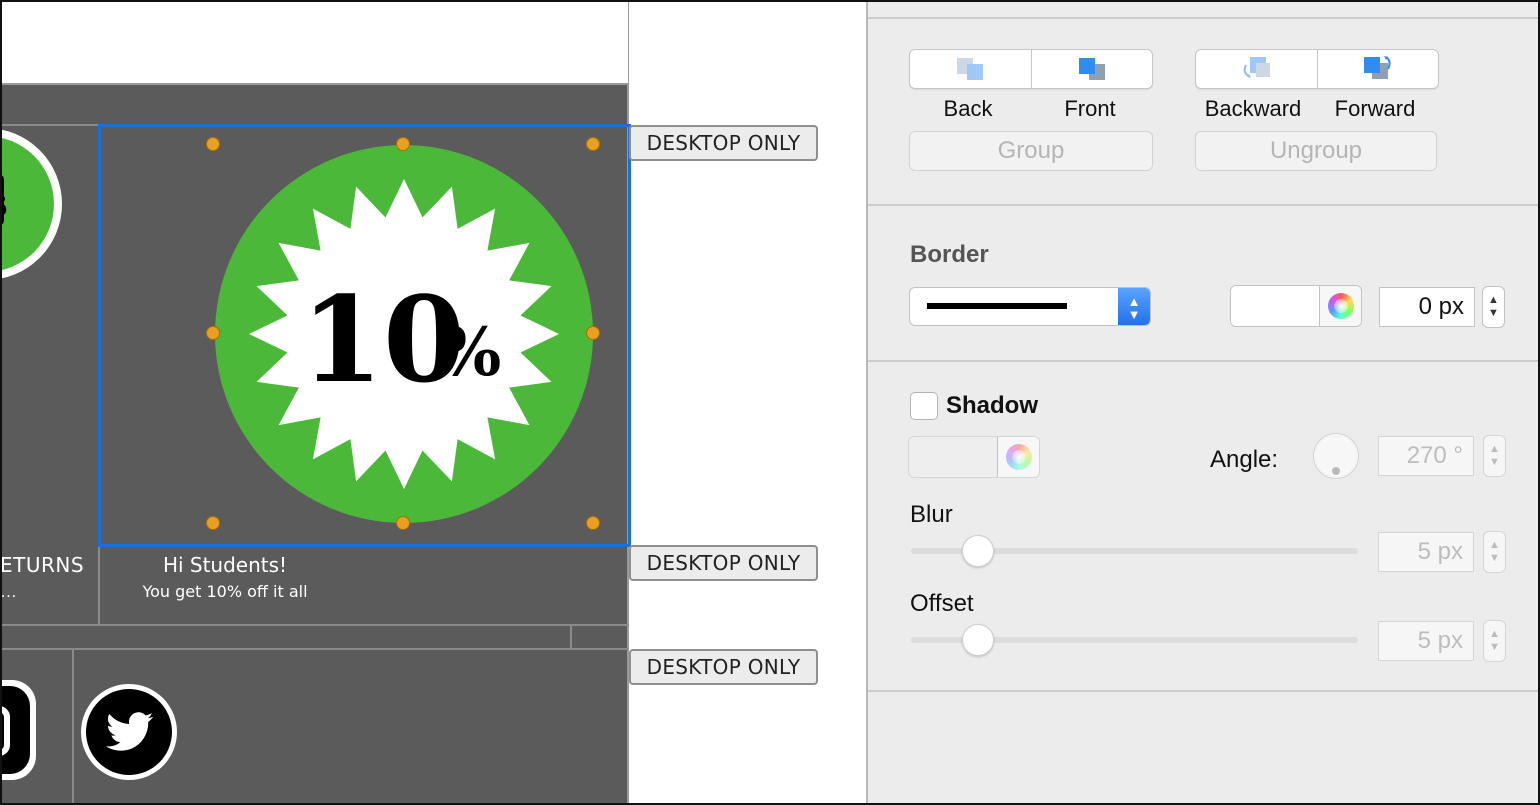 This screenshot has width=1540, height=805. I want to click on border-color-swatch, so click(1276, 306).